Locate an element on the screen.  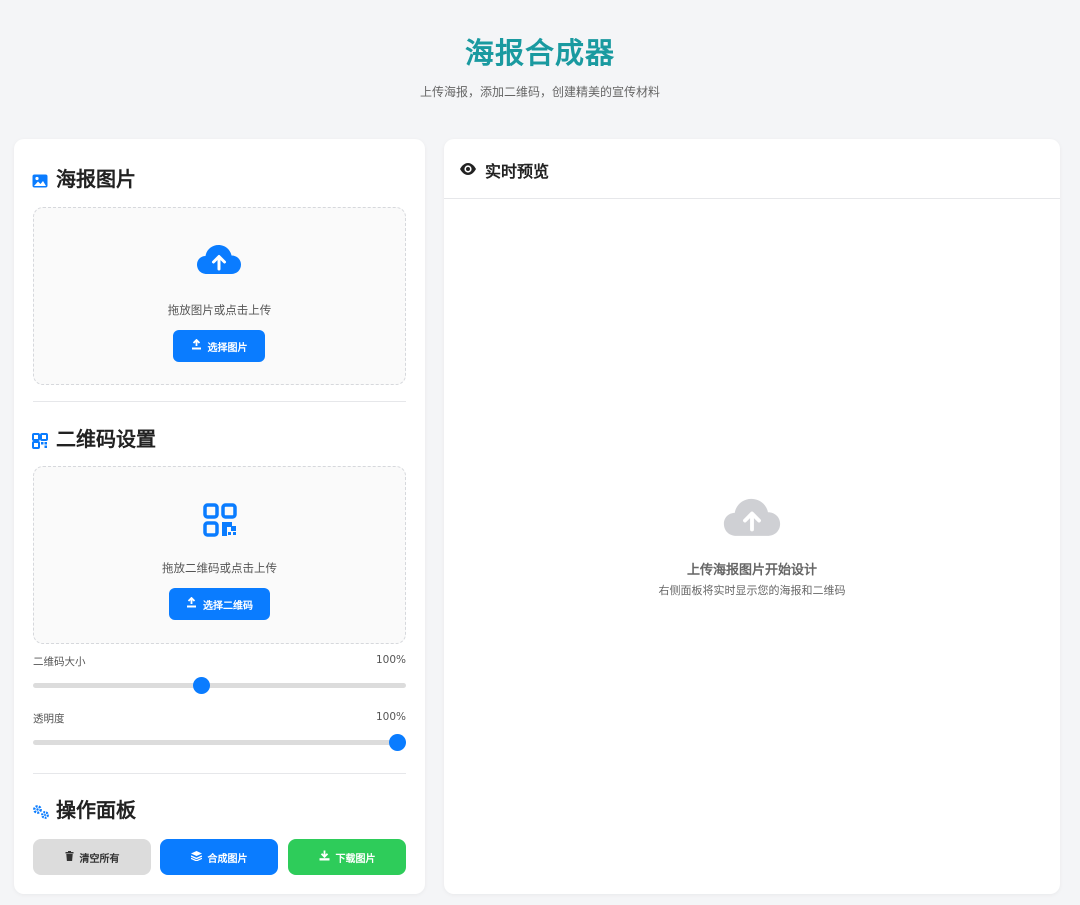
qr-section-title: 二维码设置 is located at coordinates (94, 437).